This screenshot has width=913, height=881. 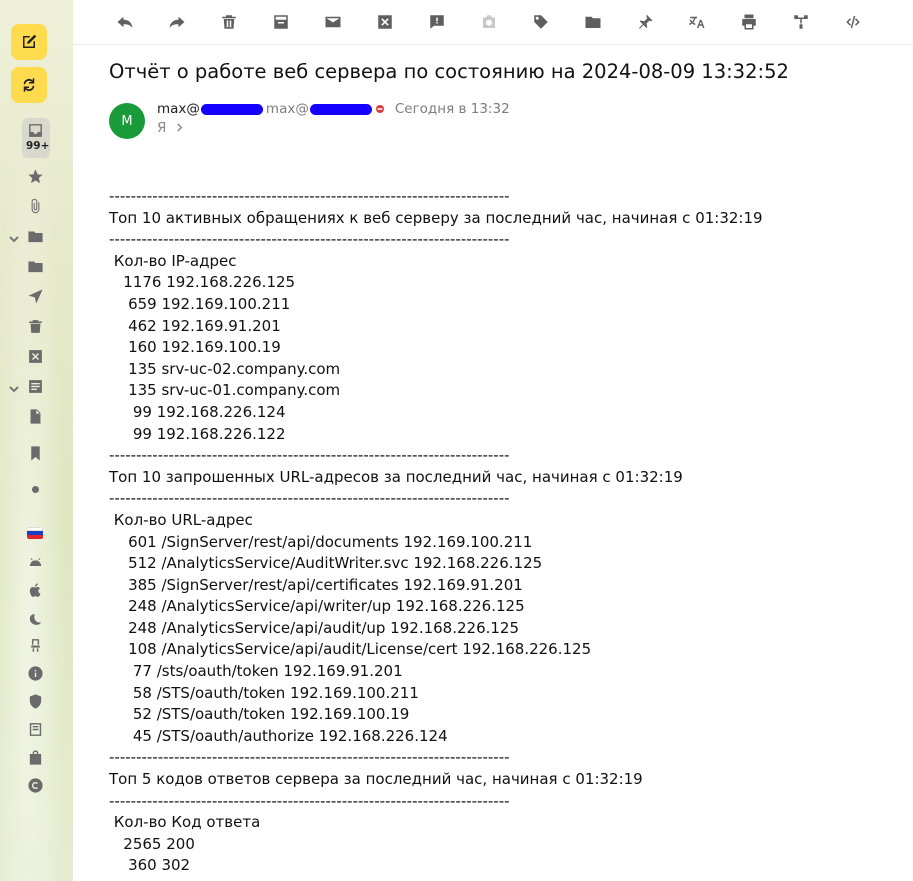 I want to click on document-icon, so click(x=35, y=416).